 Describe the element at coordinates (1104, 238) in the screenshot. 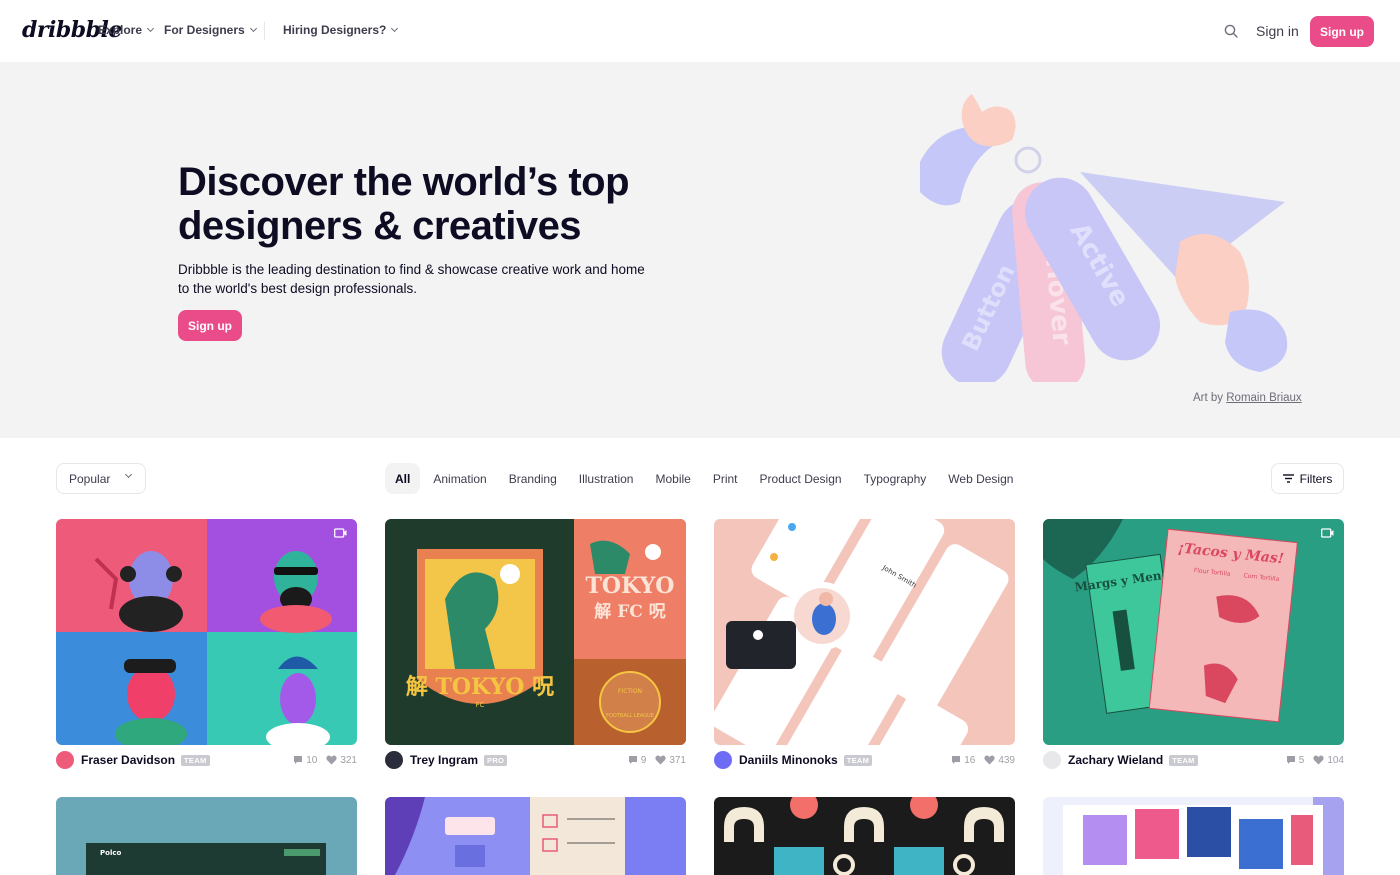

I see `hero-illustration: Button Hover Active` at that location.